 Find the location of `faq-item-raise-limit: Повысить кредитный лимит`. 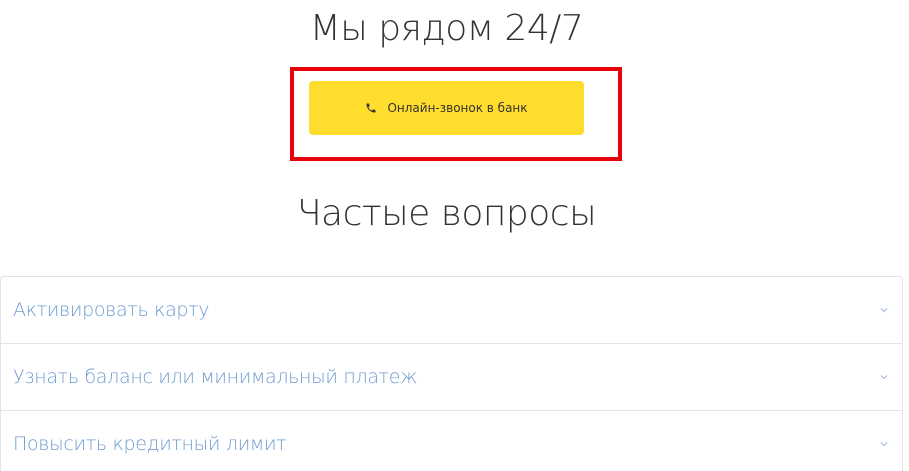

faq-item-raise-limit: Повысить кредитный лимит is located at coordinates (451, 441).